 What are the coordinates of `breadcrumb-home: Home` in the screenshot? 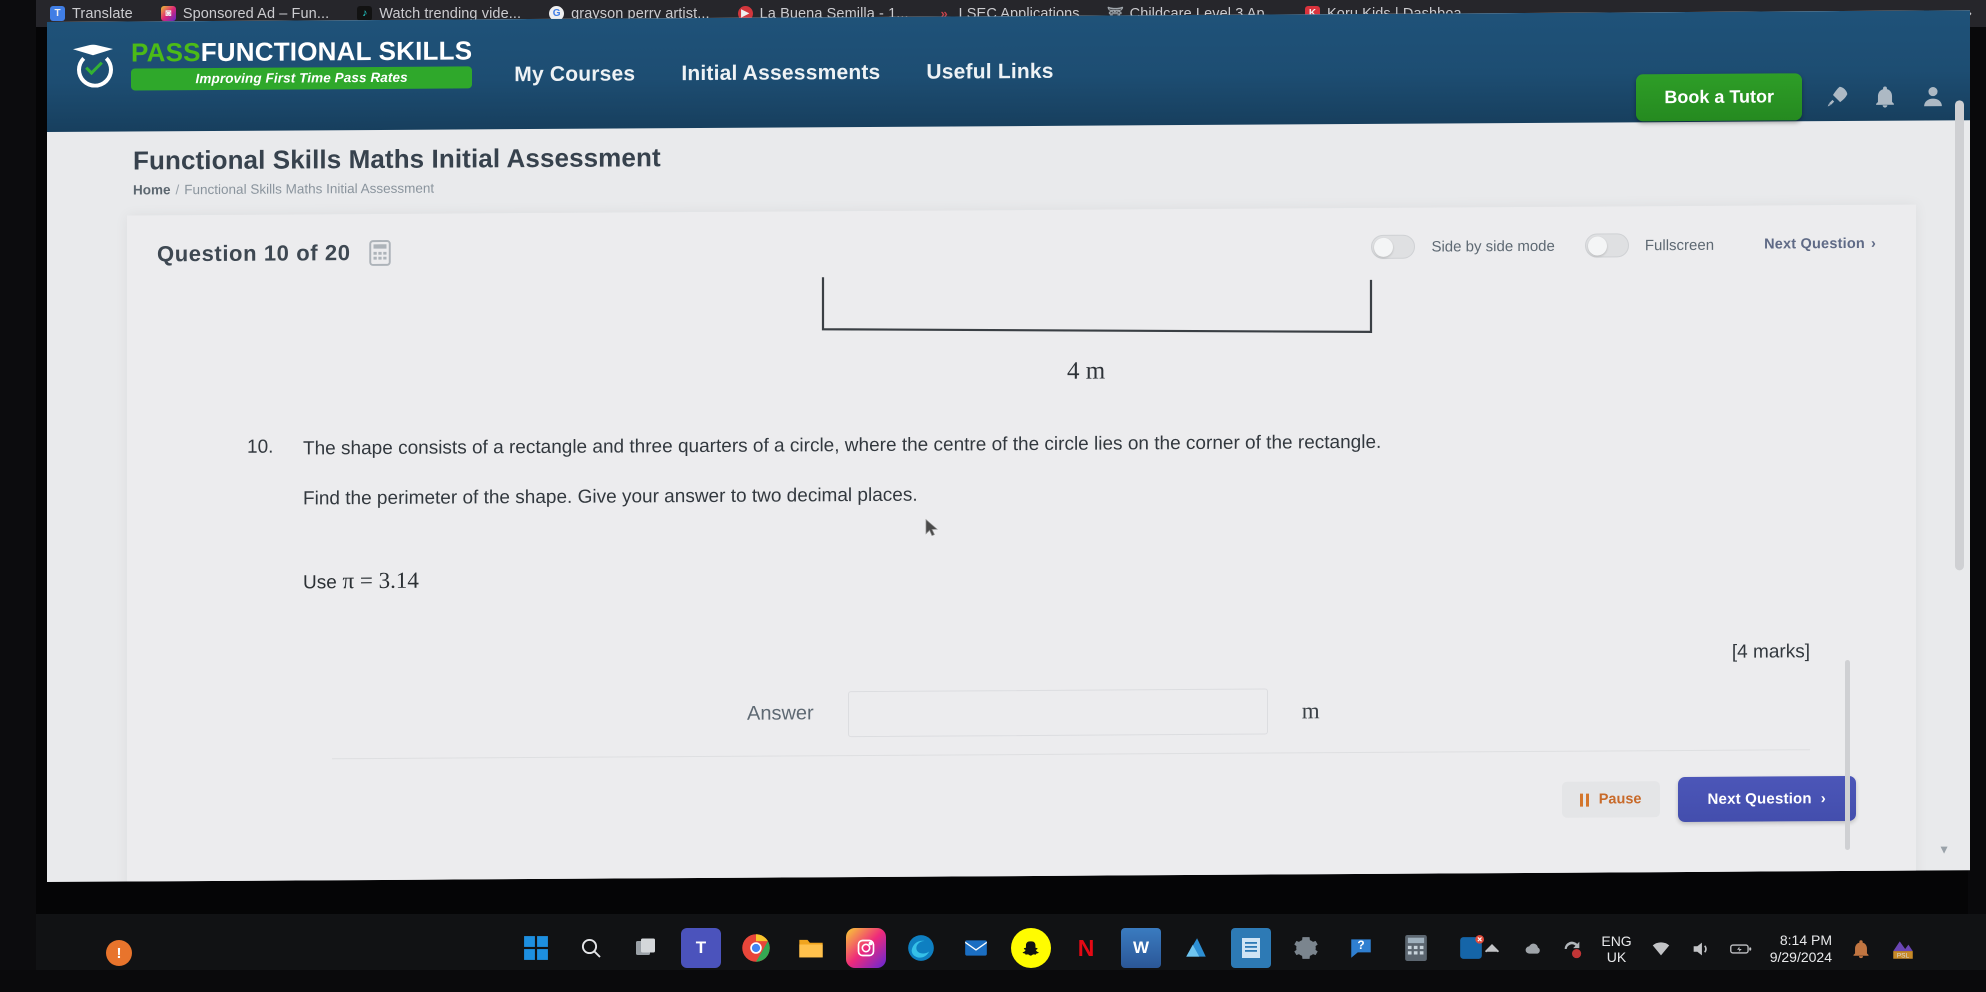 It's located at (152, 189).